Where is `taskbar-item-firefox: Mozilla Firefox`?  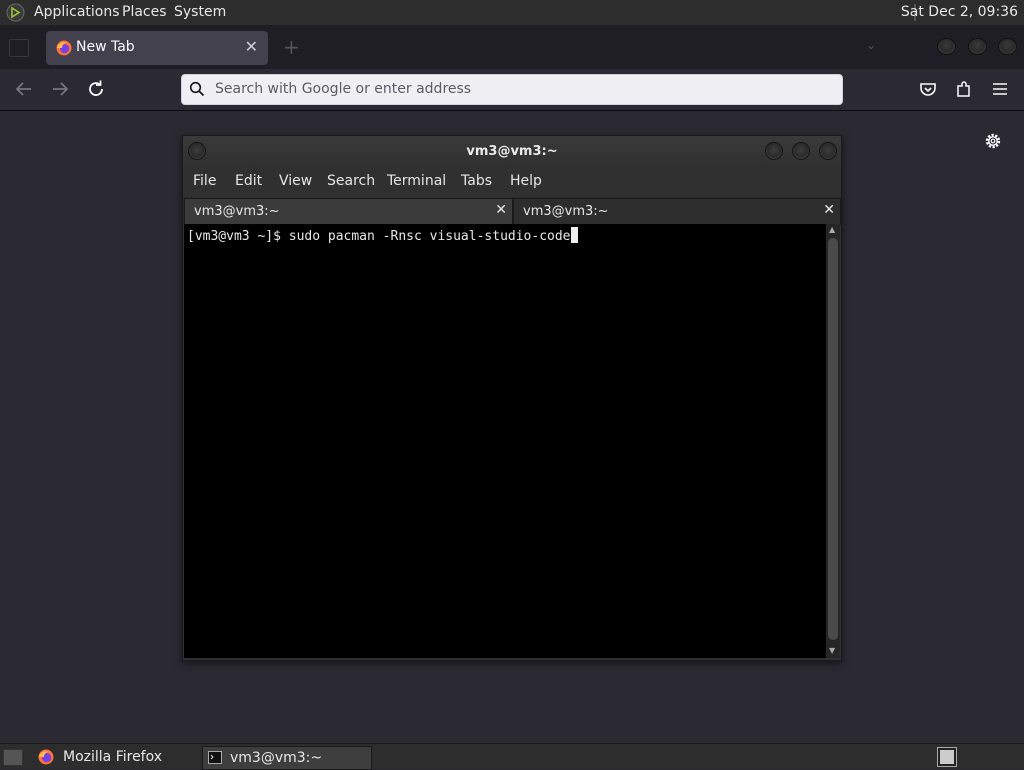
taskbar-item-firefox: Mozilla Firefox is located at coordinates (116, 757).